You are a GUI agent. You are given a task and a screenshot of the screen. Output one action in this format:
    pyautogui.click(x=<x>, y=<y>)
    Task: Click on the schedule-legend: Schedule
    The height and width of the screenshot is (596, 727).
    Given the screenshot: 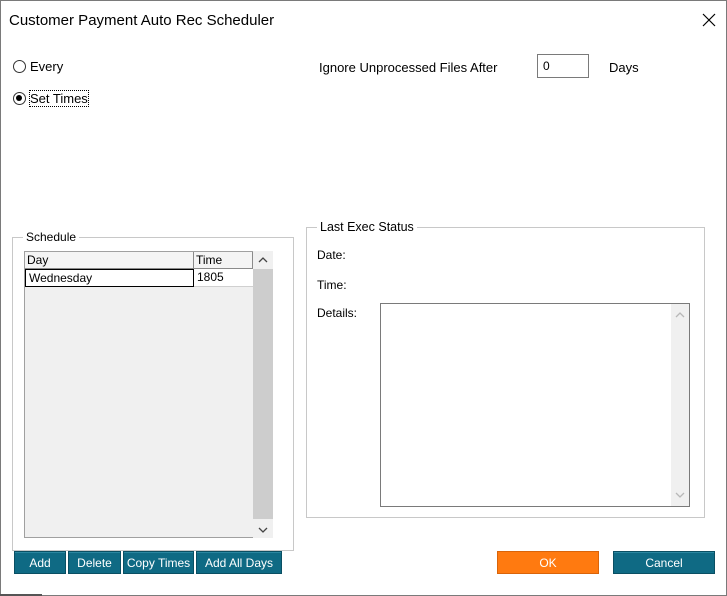 What is the action you would take?
    pyautogui.click(x=51, y=237)
    